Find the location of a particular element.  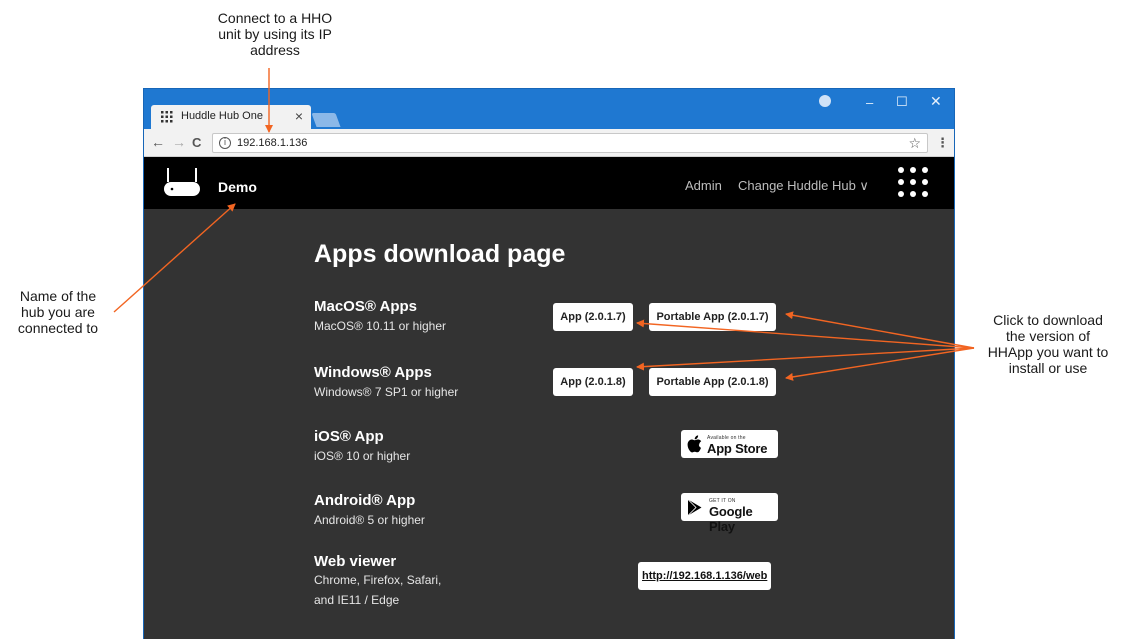

apple-icon is located at coordinates (694, 444).